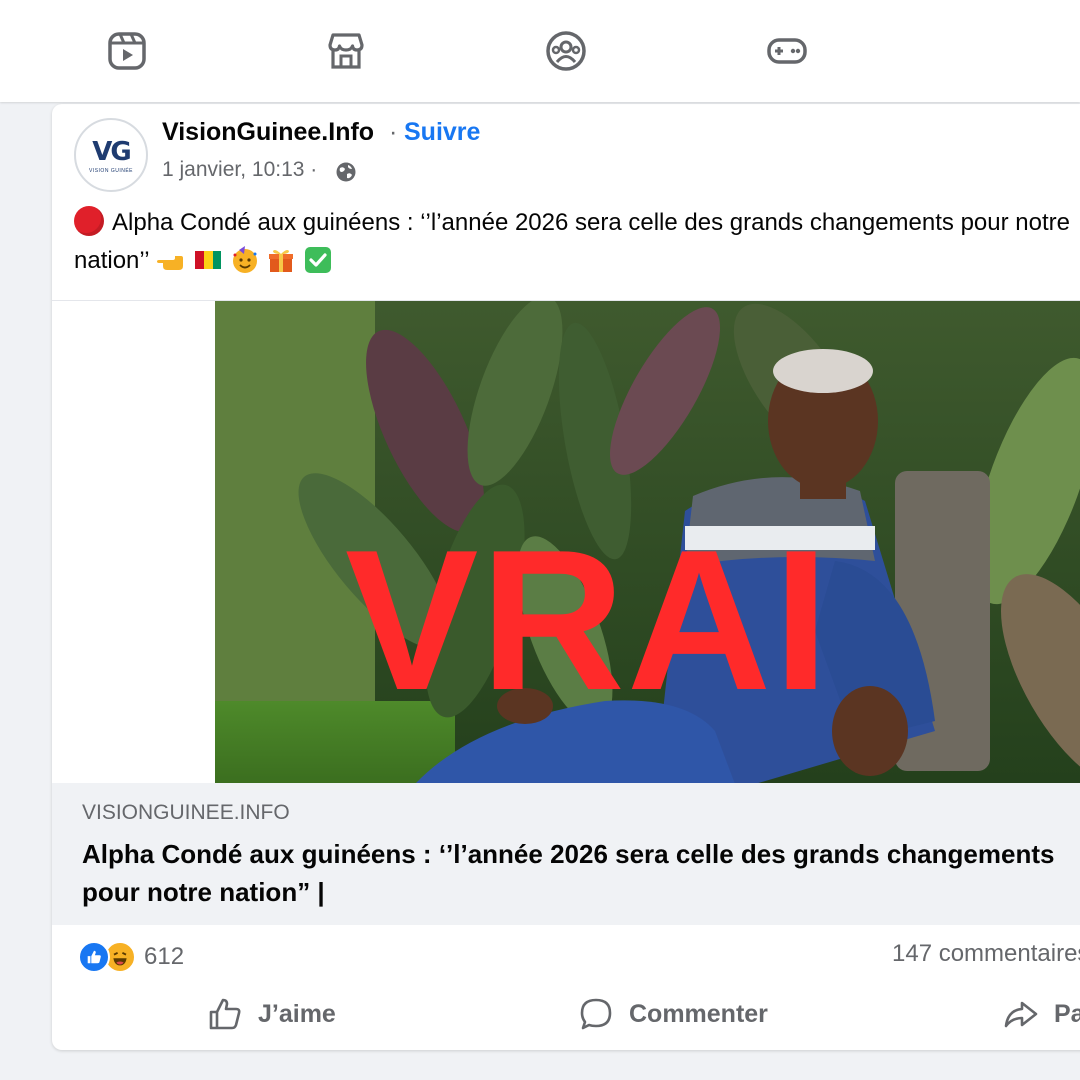 The image size is (1080, 1080). Describe the element at coordinates (588, 620) in the screenshot. I see `verdict-stamp: VRAI` at that location.